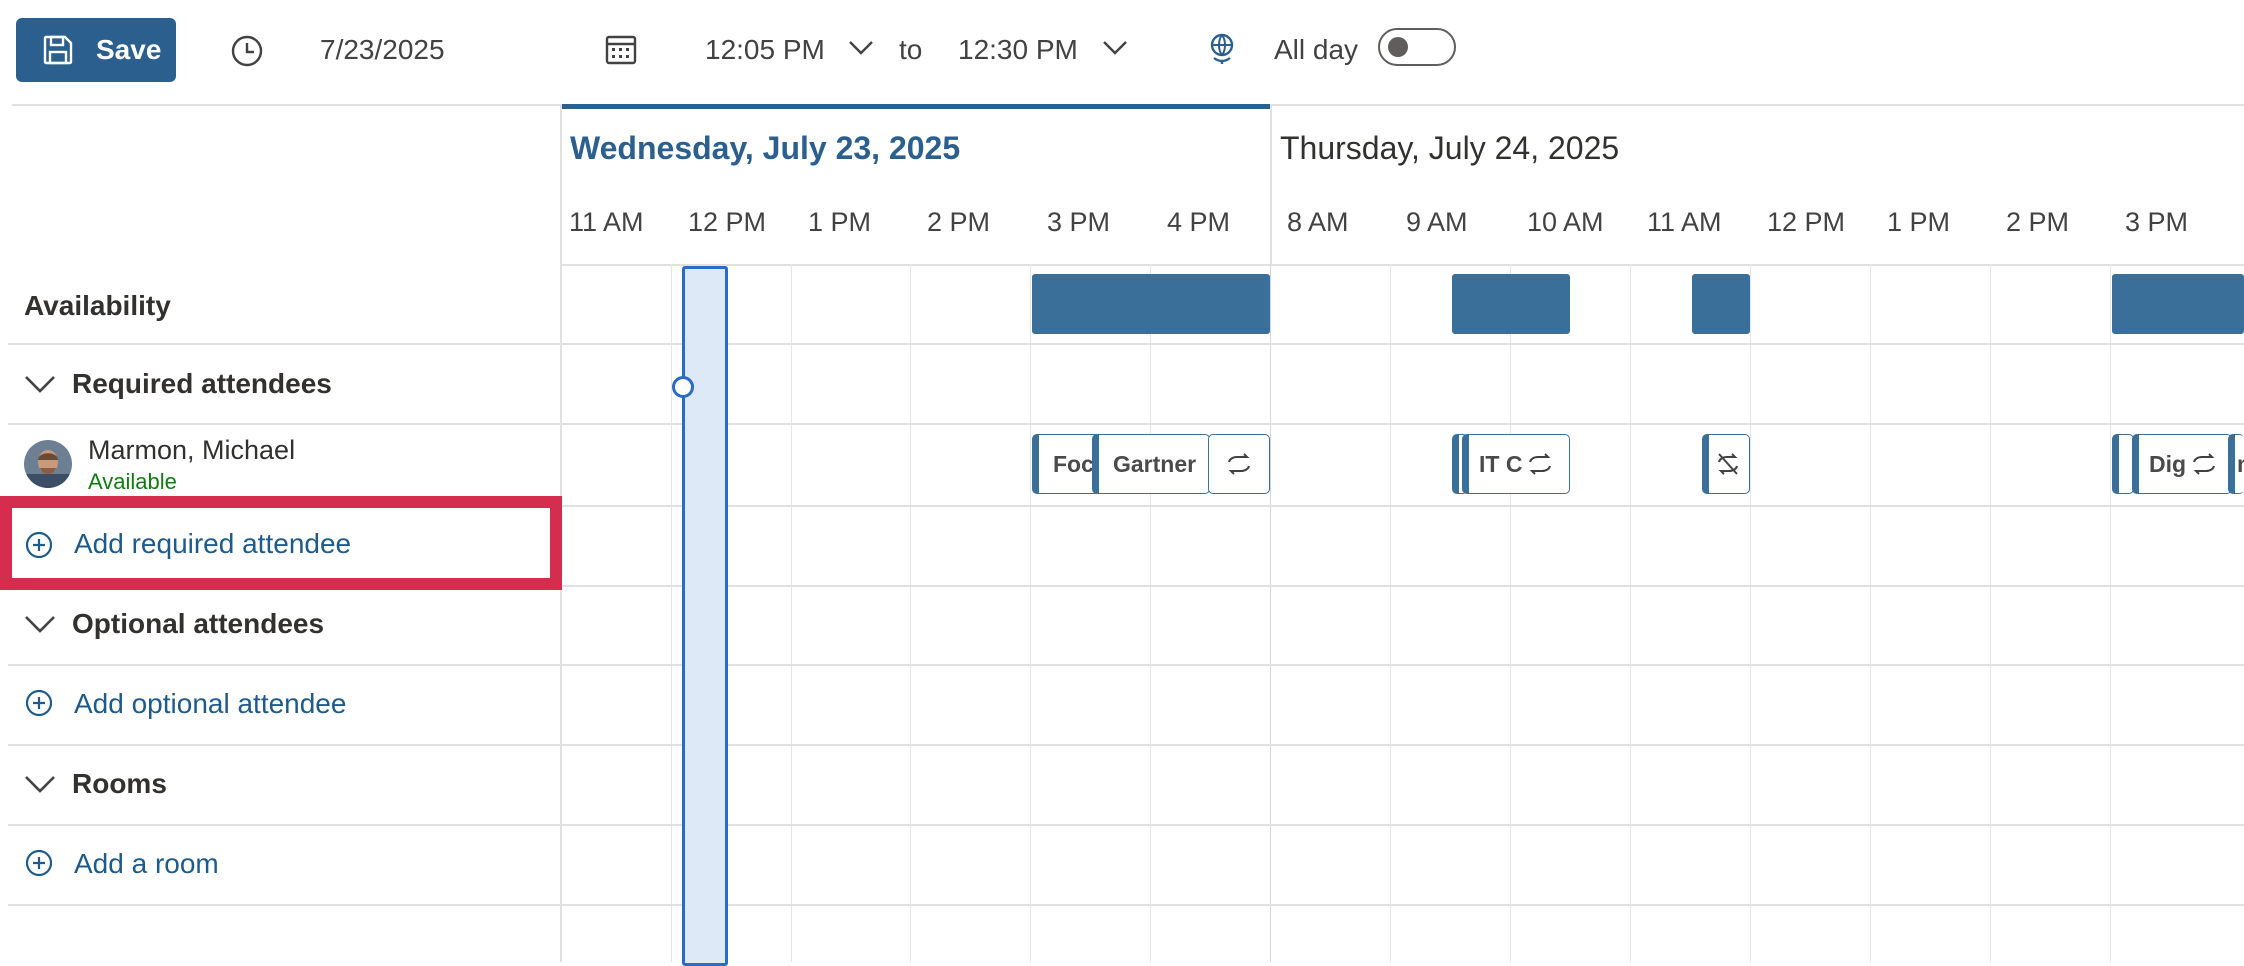 This screenshot has height=966, width=2244. I want to click on required-attendees-header: Required attendees, so click(202, 384).